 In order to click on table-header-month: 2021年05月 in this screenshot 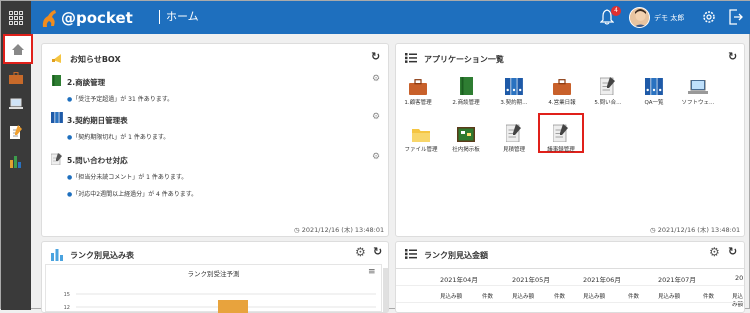, I will do `click(531, 280)`.